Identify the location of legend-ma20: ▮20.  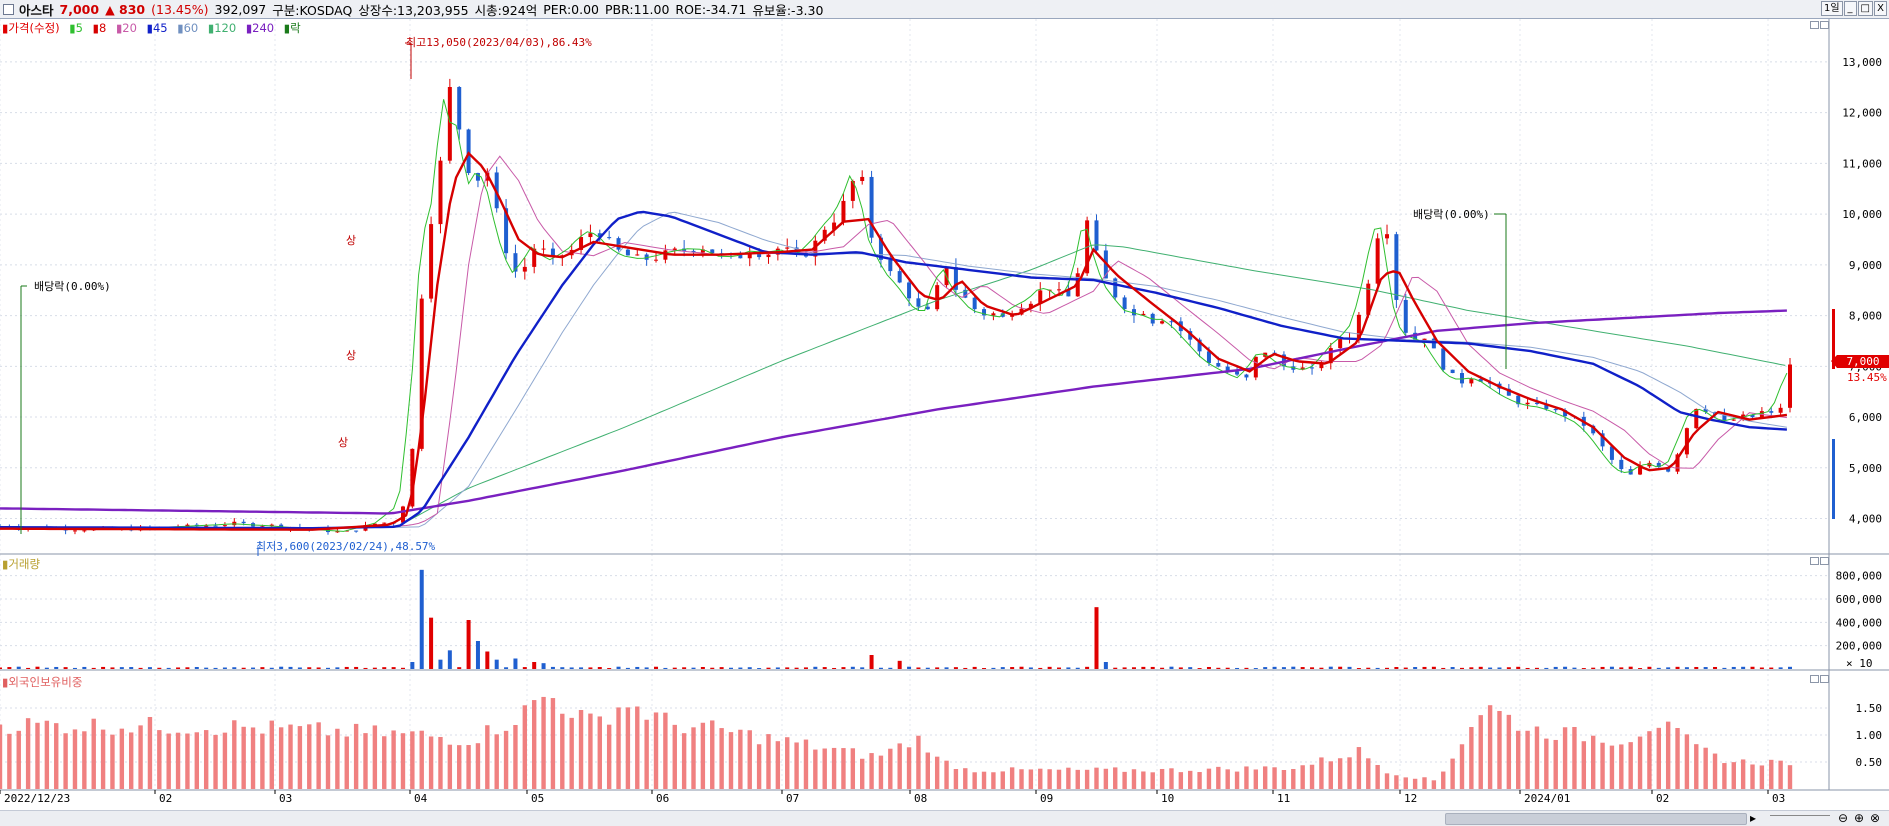
(128, 28).